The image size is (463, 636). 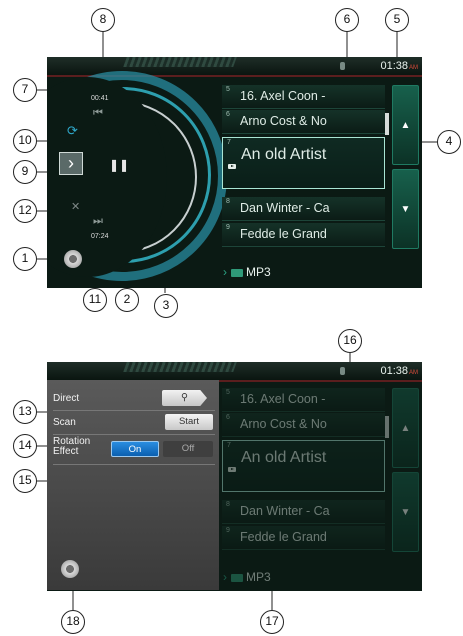 I want to click on callout-4: 4, so click(x=449, y=142).